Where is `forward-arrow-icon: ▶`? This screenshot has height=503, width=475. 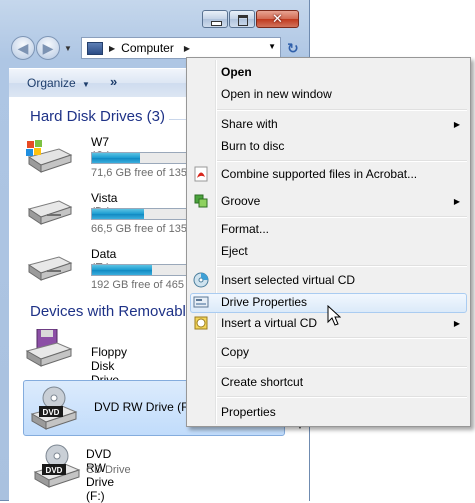 forward-arrow-icon: ▶ is located at coordinates (48, 48).